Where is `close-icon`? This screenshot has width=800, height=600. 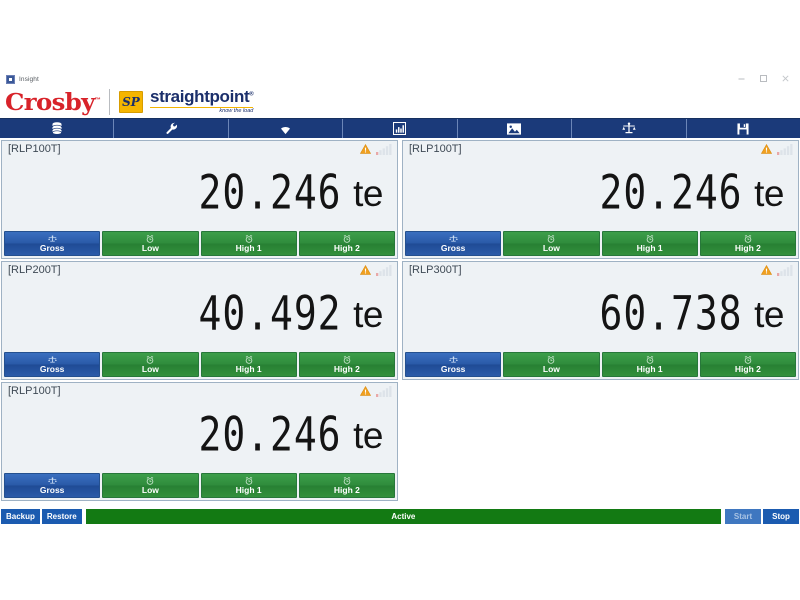 close-icon is located at coordinates (785, 78).